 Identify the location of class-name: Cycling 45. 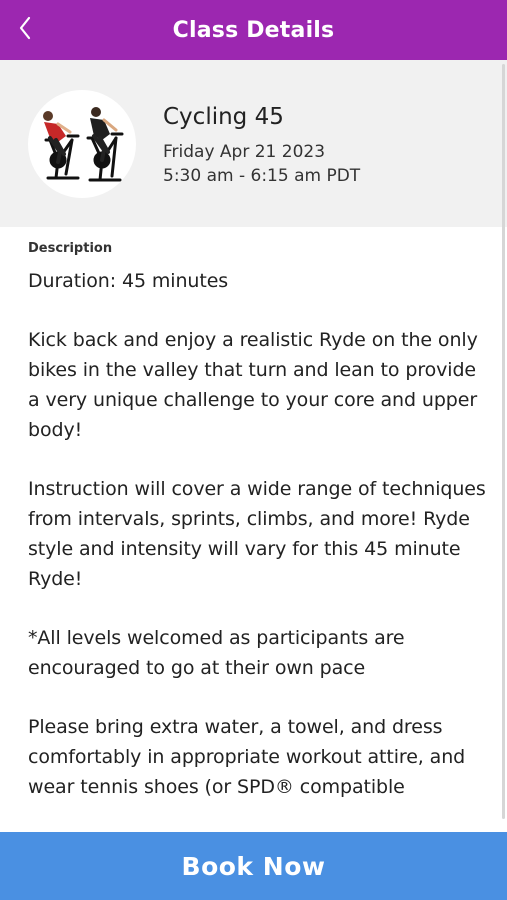
(223, 117).